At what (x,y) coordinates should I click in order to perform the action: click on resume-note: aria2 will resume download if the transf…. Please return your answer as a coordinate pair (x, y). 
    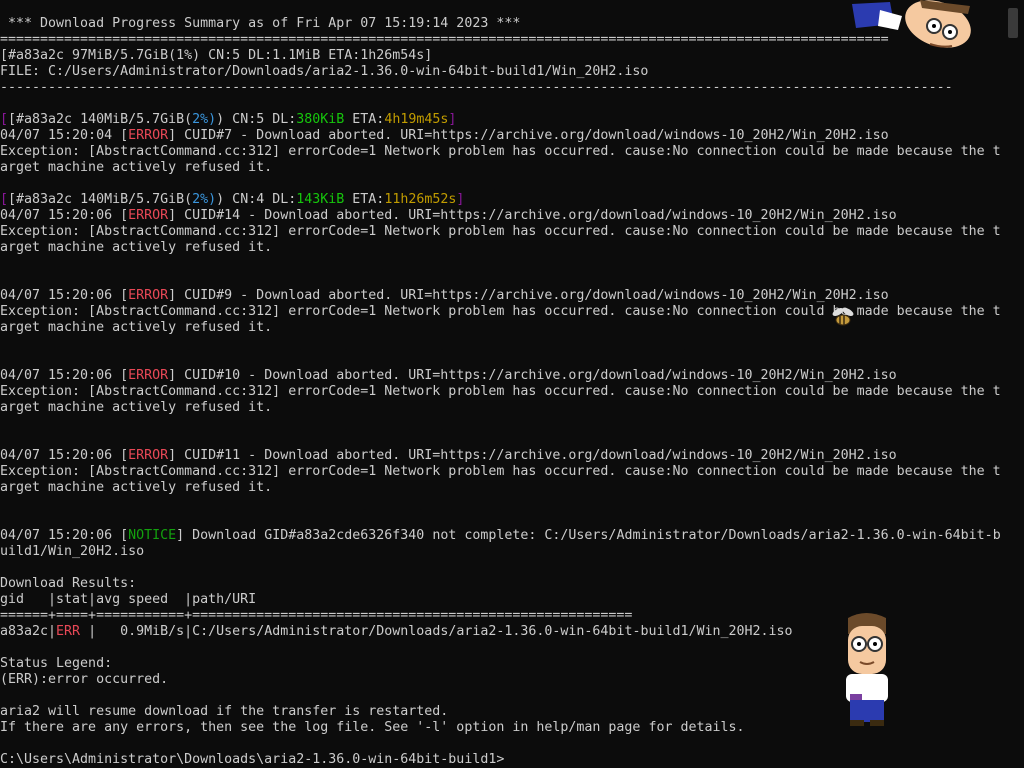
    Looking at the image, I should click on (224, 711).